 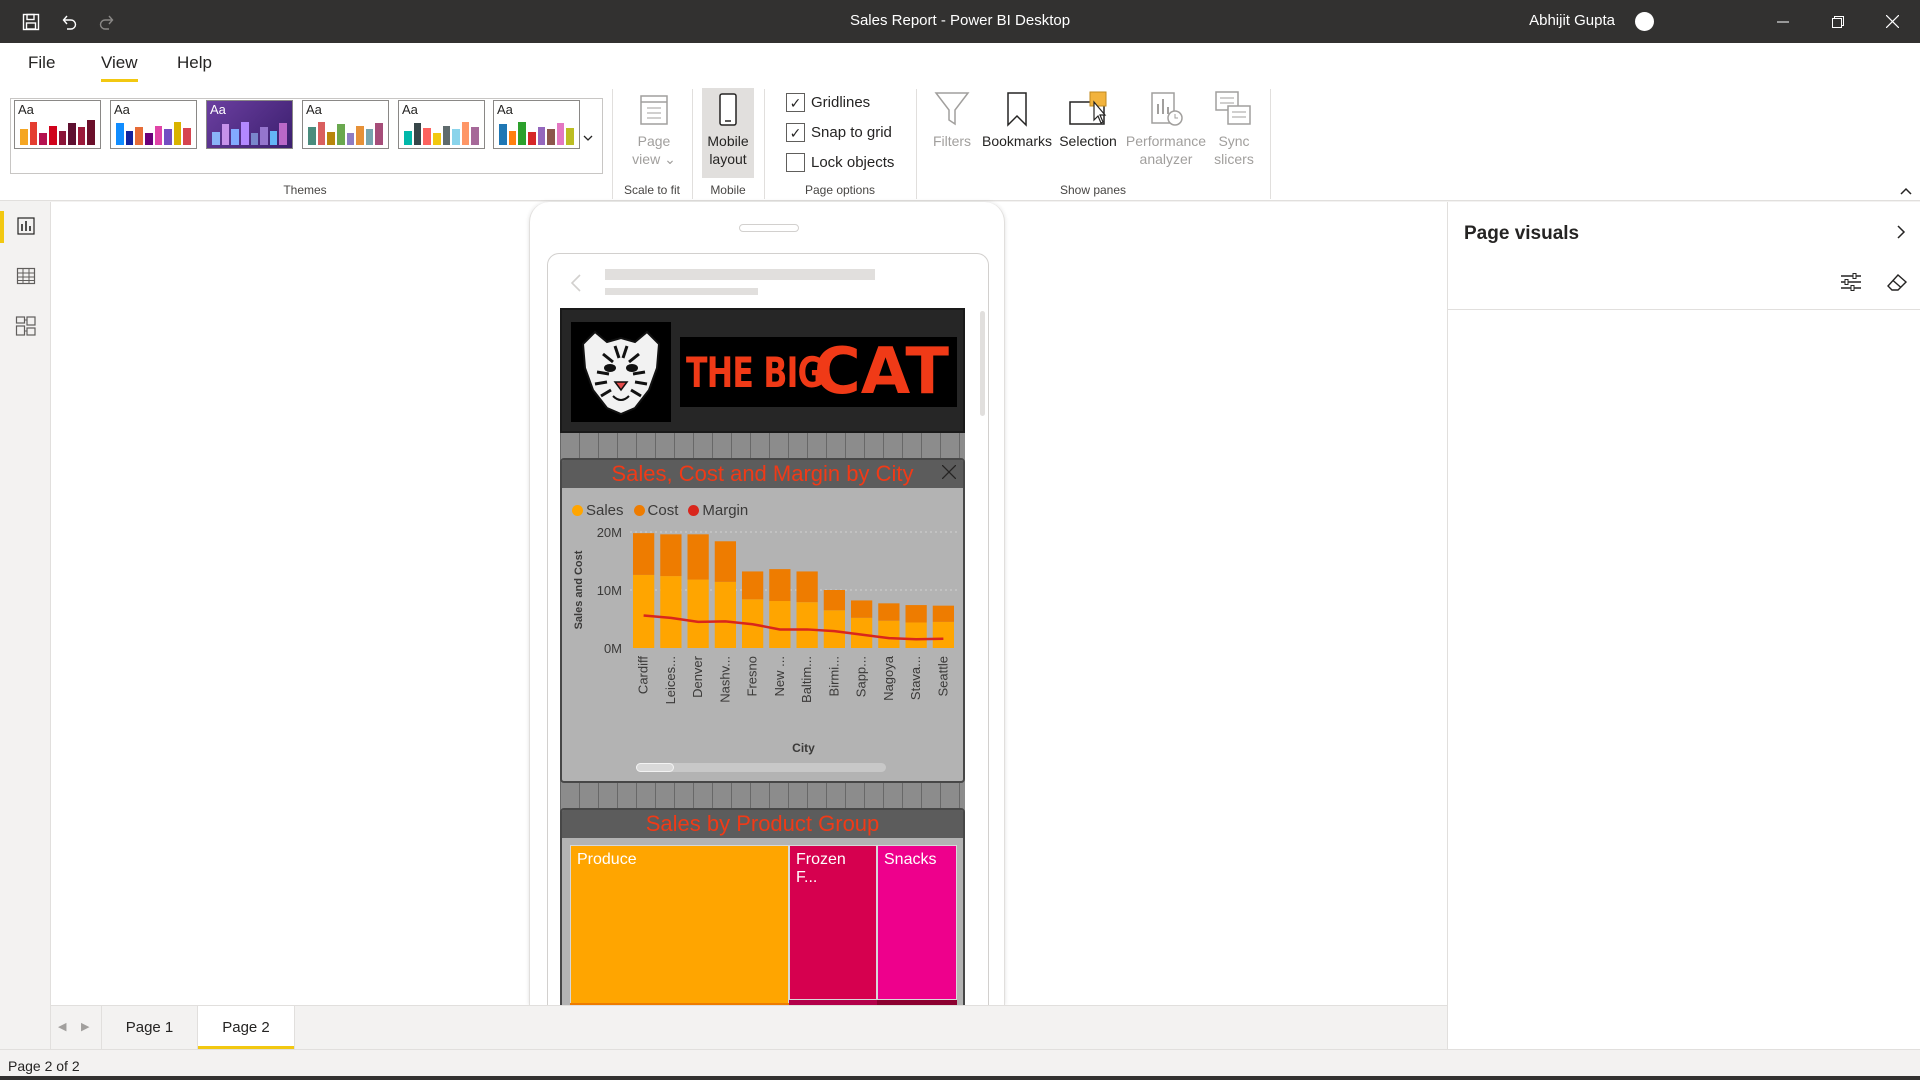 I want to click on themes-dropdown-icon, so click(x=588, y=137).